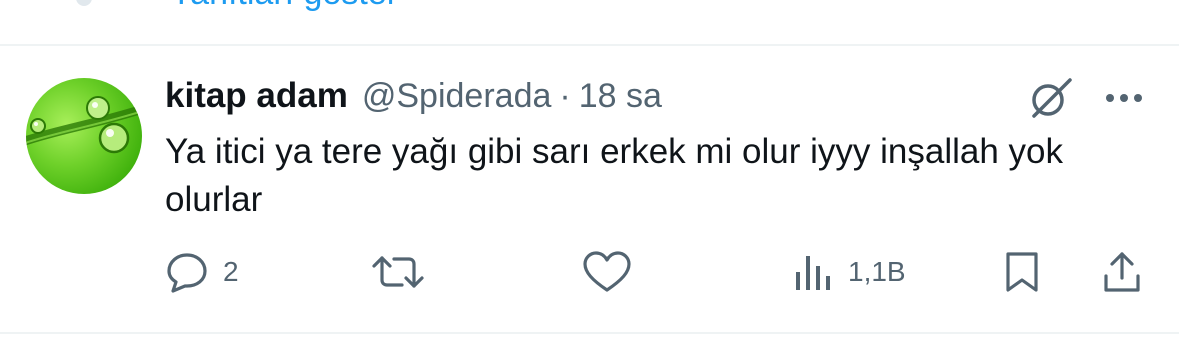 The width and height of the screenshot is (1179, 352). I want to click on more-icon, so click(1124, 98).